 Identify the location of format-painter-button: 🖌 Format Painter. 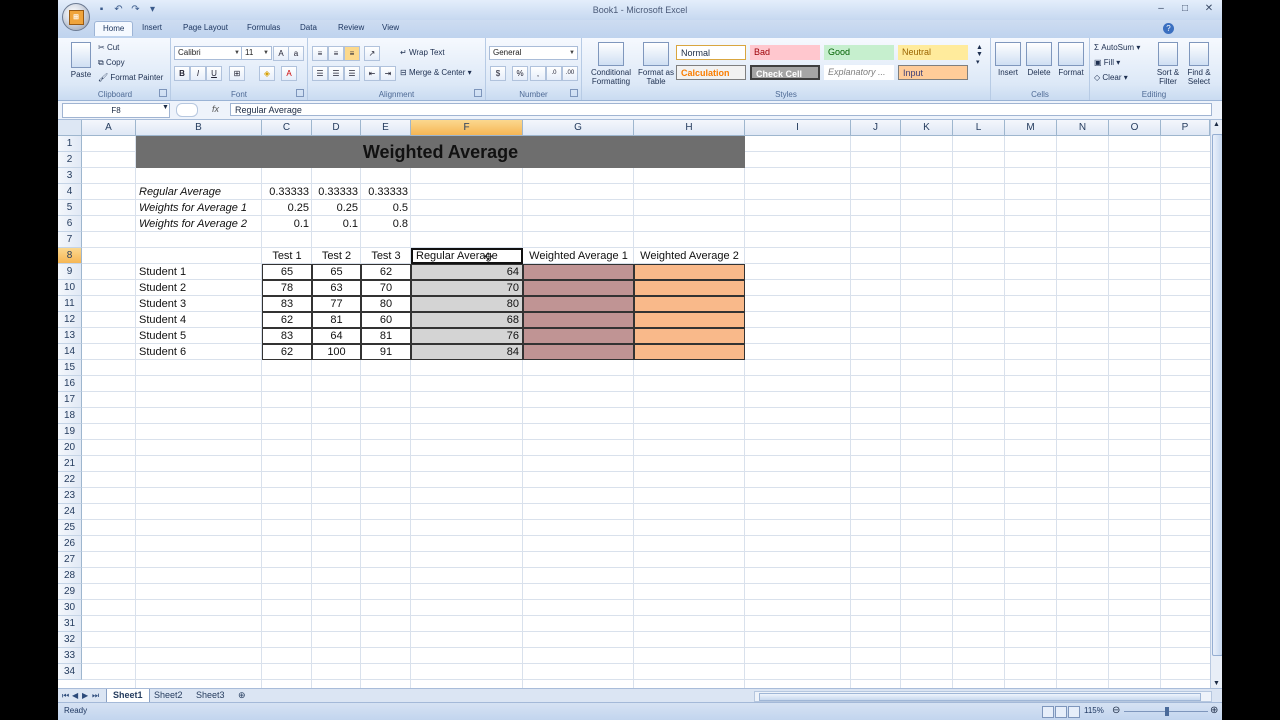
(130, 77).